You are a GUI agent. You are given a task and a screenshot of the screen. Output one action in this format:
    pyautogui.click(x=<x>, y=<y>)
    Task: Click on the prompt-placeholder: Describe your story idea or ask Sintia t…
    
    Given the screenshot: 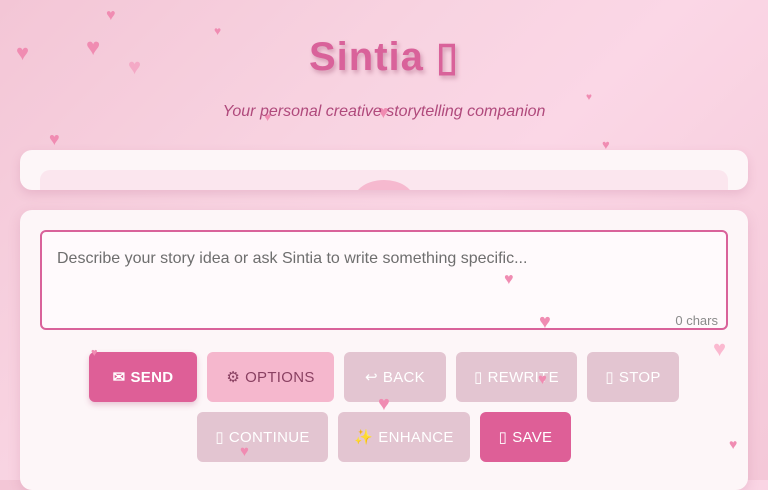 What is the action you would take?
    pyautogui.click(x=292, y=258)
    